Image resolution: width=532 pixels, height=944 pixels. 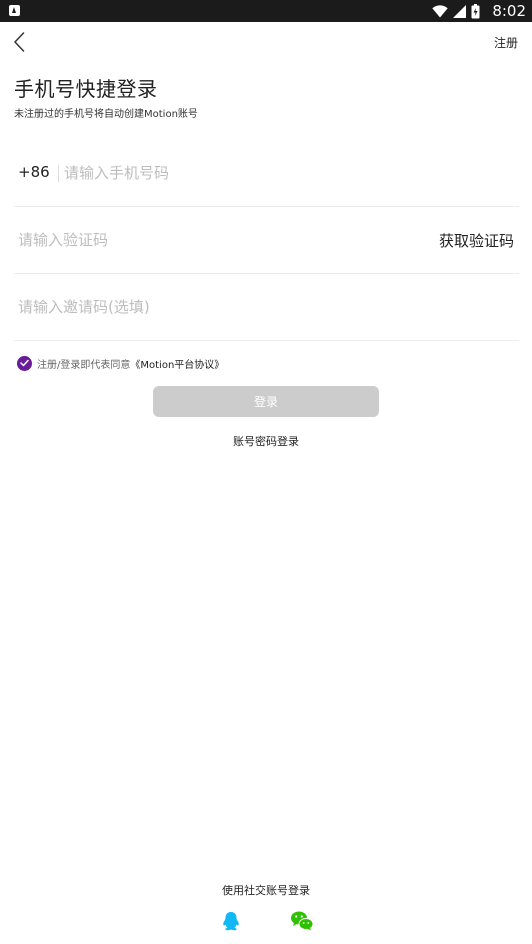 I want to click on verification-code-row: 获取验证码, so click(x=266, y=241).